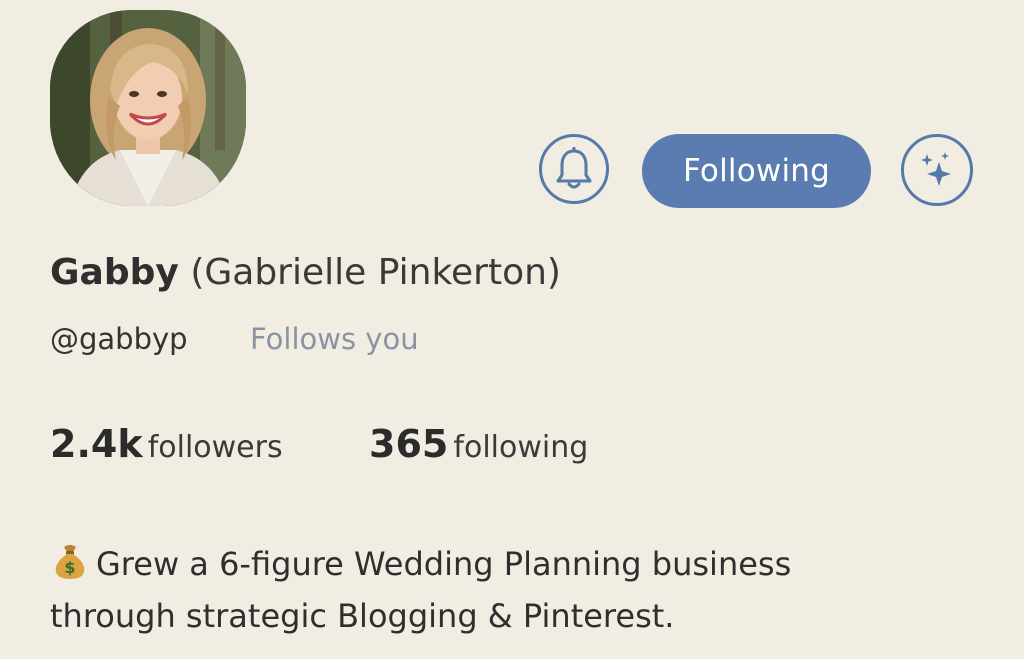  I want to click on profile-name: Gabby (Gabrielle Pinkerton), so click(305, 272).